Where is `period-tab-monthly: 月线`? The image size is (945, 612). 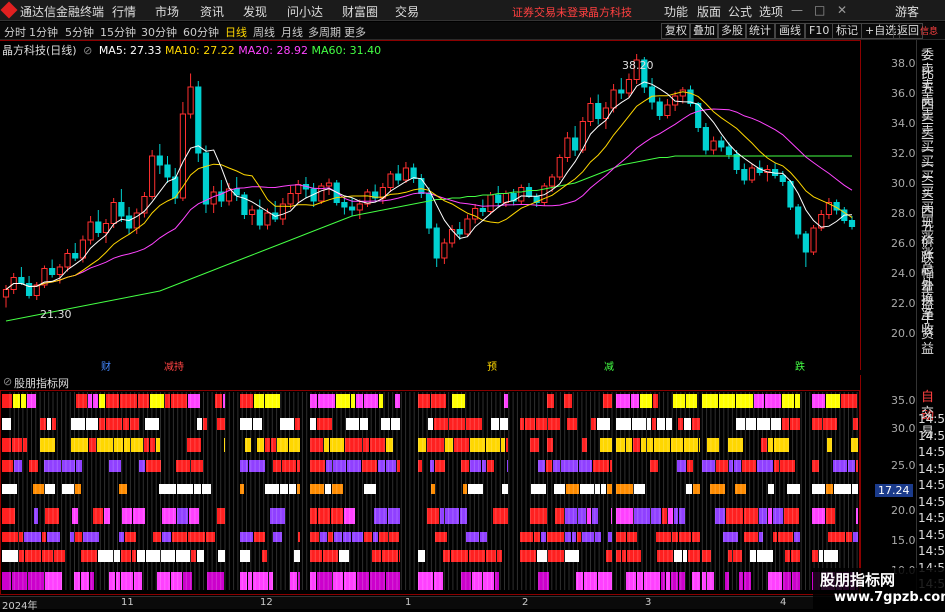
period-tab-monthly: 月线 is located at coordinates (292, 32).